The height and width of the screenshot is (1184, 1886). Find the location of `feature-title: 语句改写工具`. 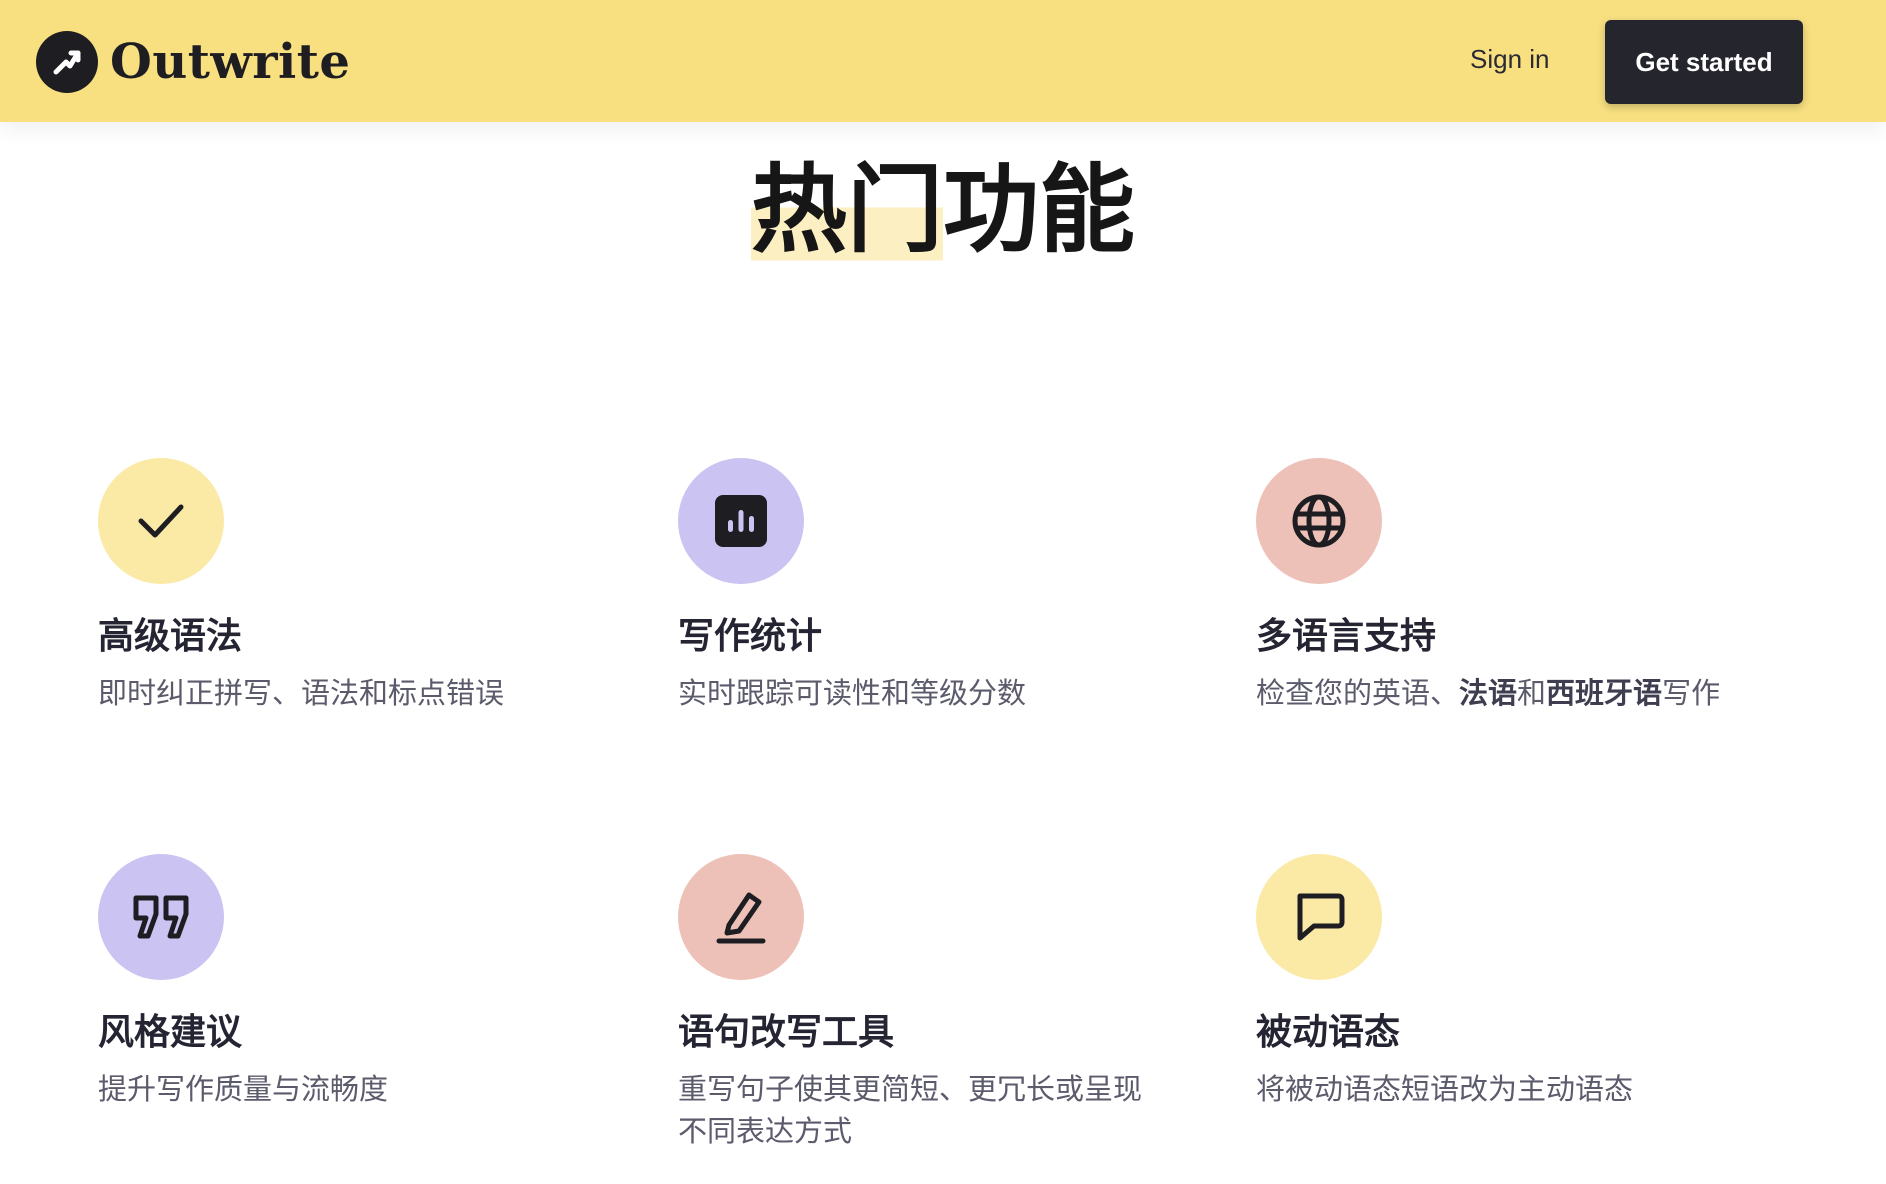

feature-title: 语句改写工具 is located at coordinates (786, 1032).